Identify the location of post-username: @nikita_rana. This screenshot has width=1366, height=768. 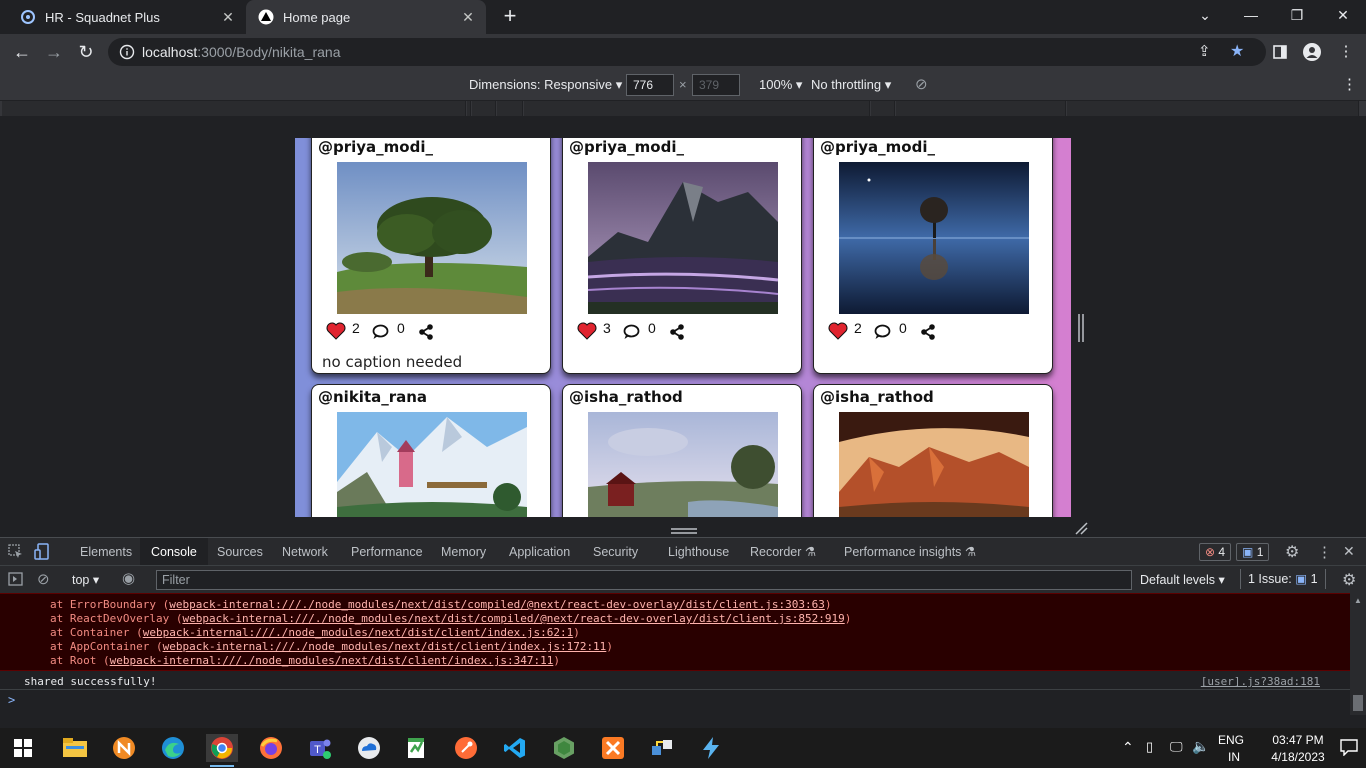
(372, 397).